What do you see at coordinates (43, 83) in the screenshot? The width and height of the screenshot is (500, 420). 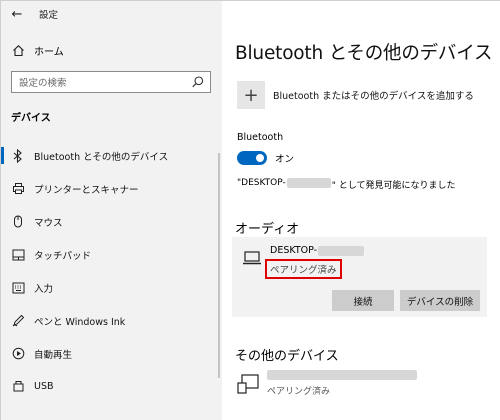 I see `search-placeholder: 設定の検索` at bounding box center [43, 83].